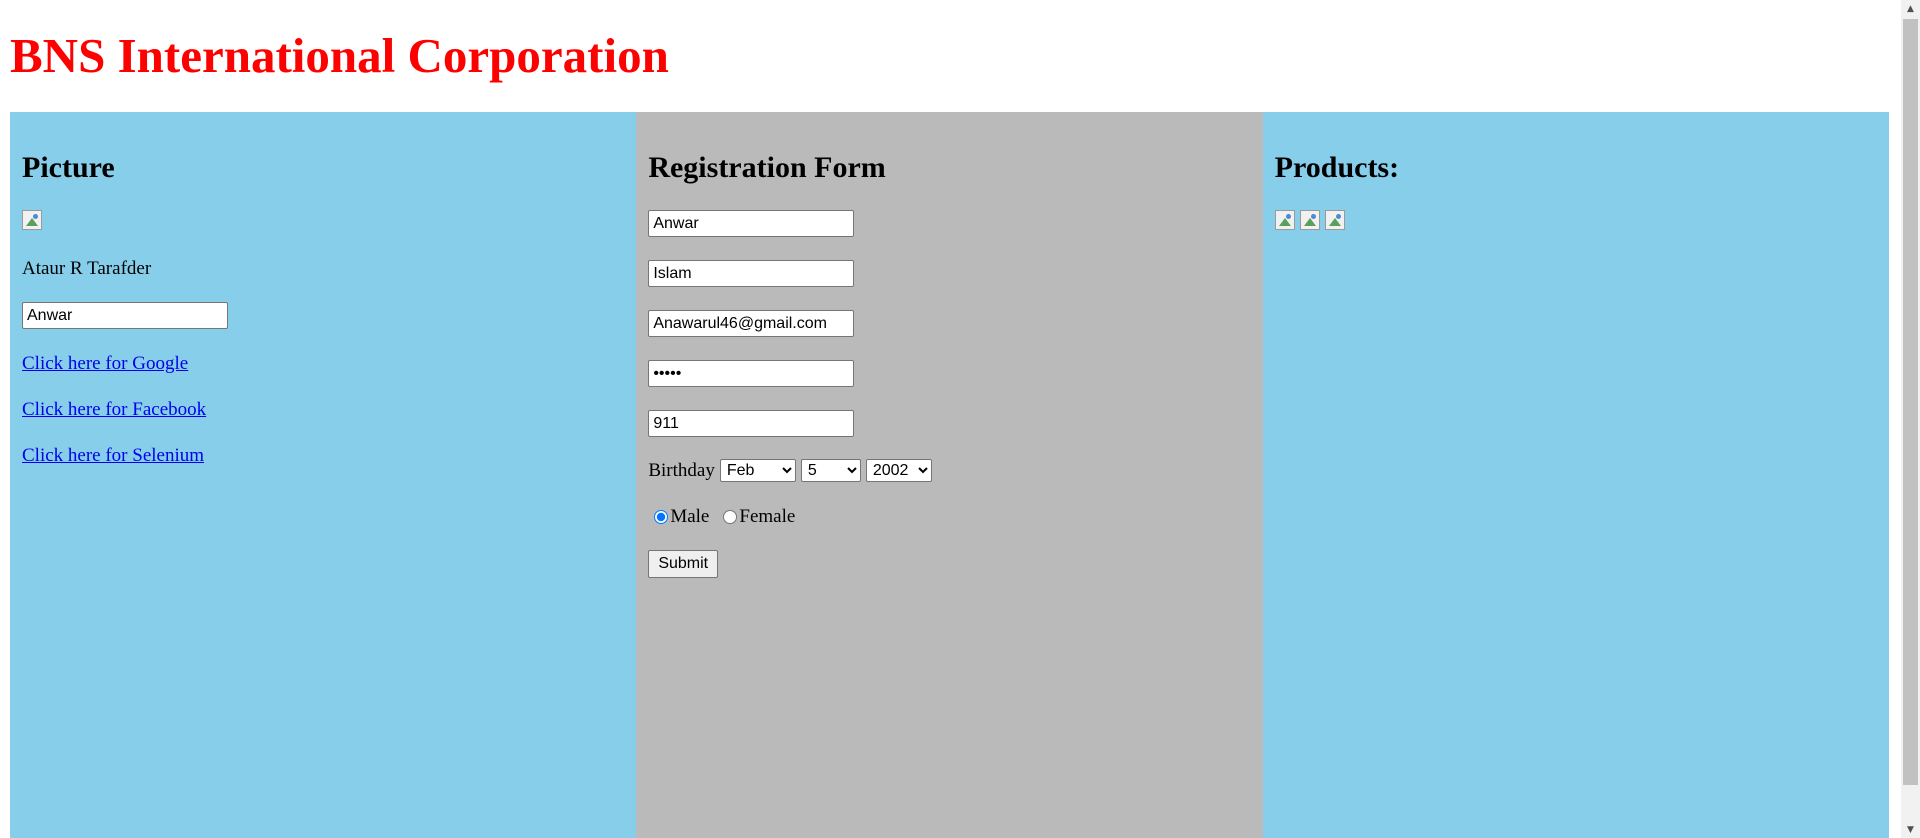  I want to click on facebook-link: Click here for Facebook, so click(323, 410).